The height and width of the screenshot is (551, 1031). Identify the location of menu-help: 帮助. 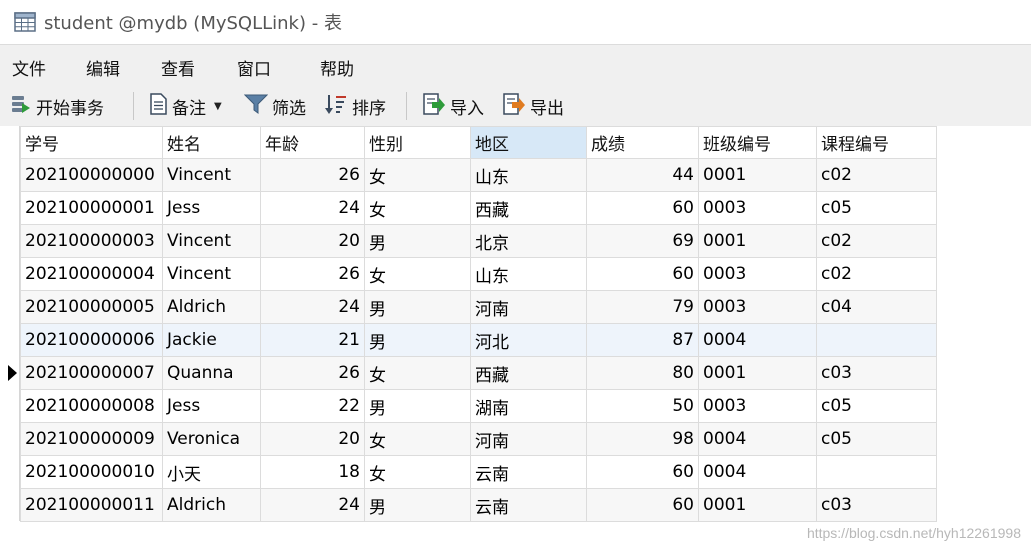
(337, 67).